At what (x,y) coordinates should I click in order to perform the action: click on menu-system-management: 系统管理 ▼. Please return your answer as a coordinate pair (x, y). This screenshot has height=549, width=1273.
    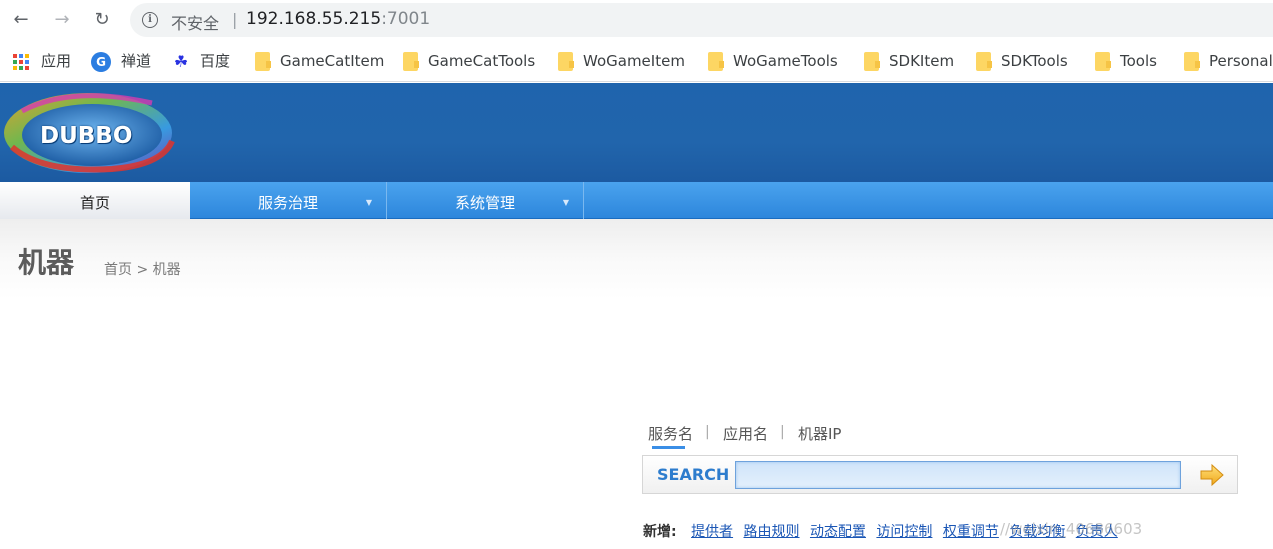
    Looking at the image, I should click on (485, 200).